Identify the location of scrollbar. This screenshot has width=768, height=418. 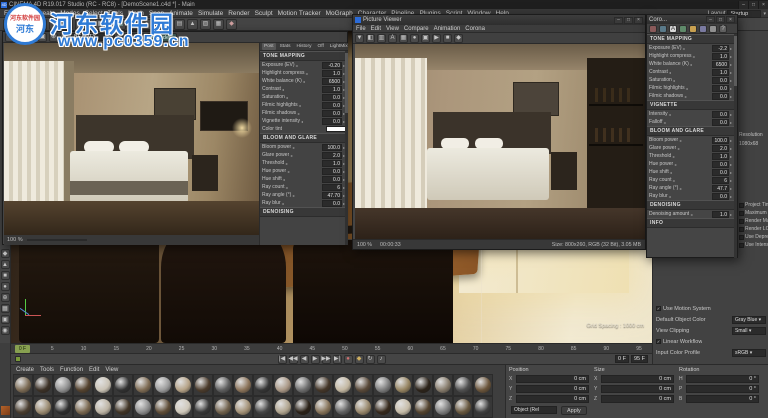
(735, 146).